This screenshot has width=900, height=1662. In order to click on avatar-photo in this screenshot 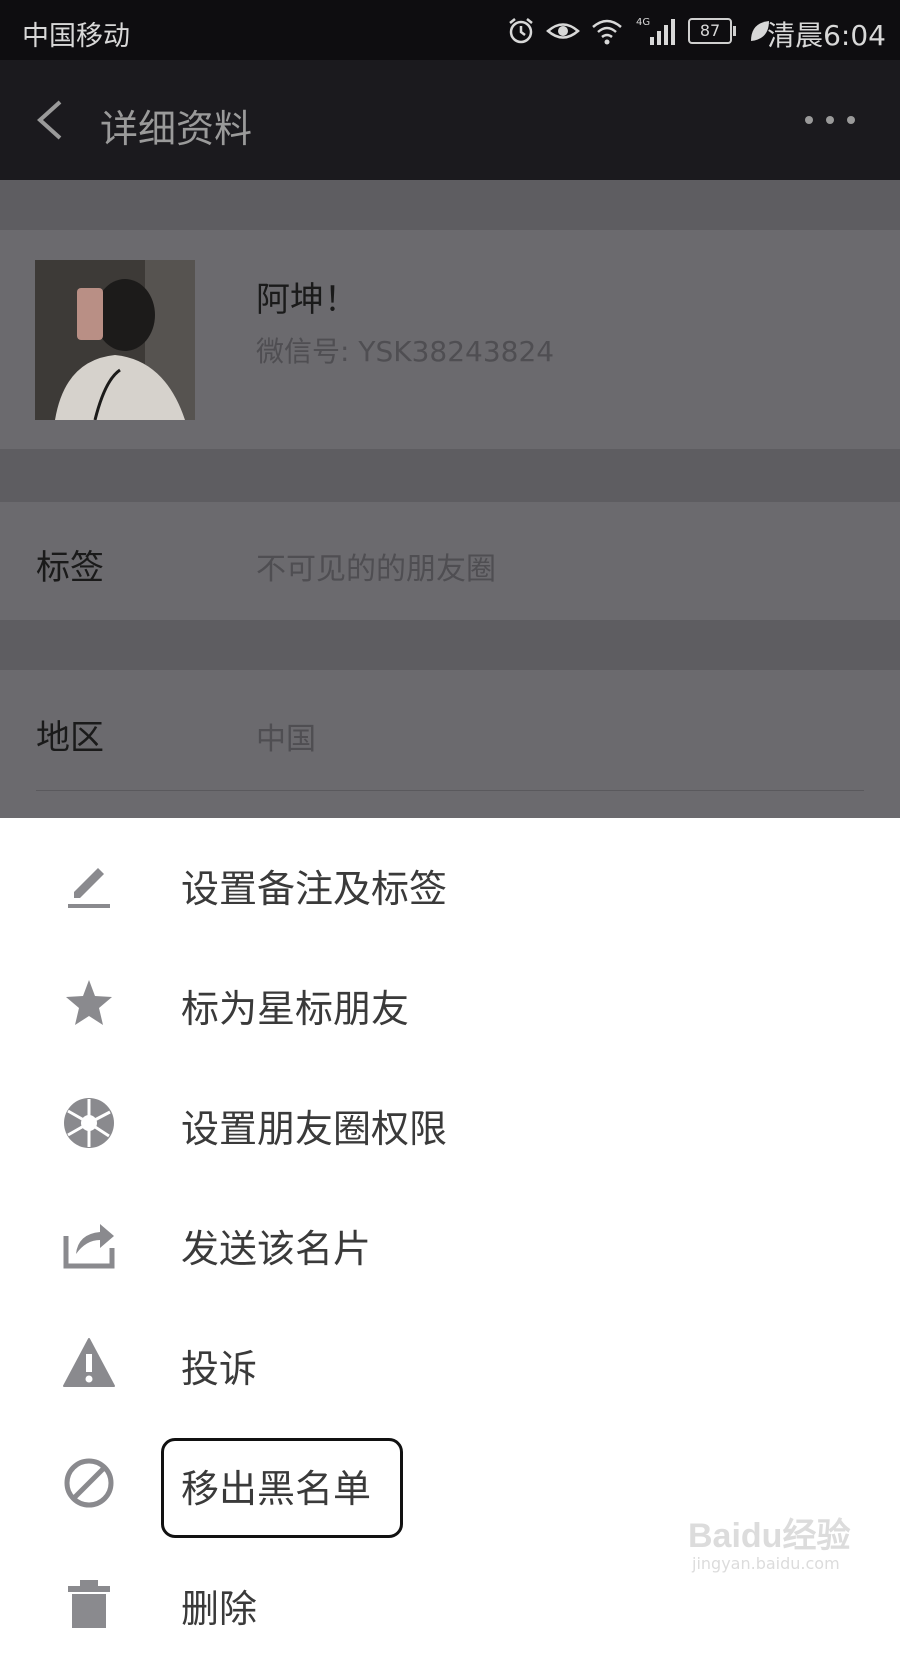, I will do `click(115, 340)`.